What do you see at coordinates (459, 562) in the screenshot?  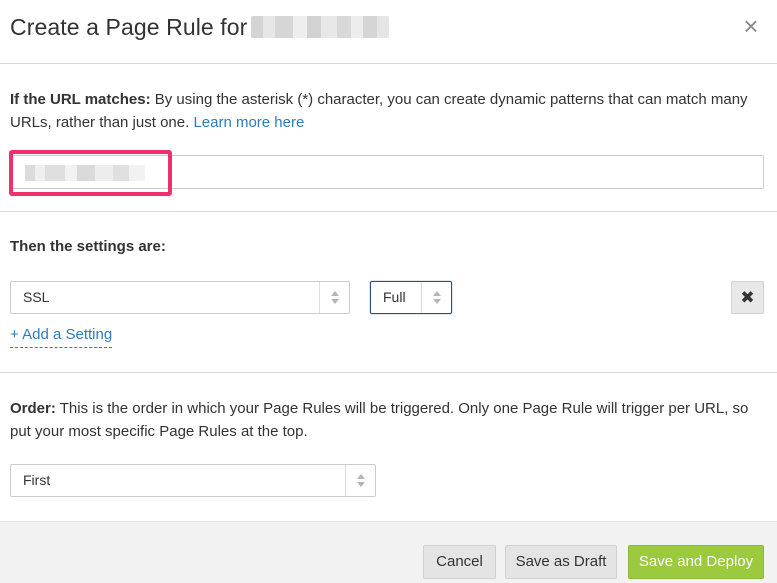 I see `cancel-button: Cancel` at bounding box center [459, 562].